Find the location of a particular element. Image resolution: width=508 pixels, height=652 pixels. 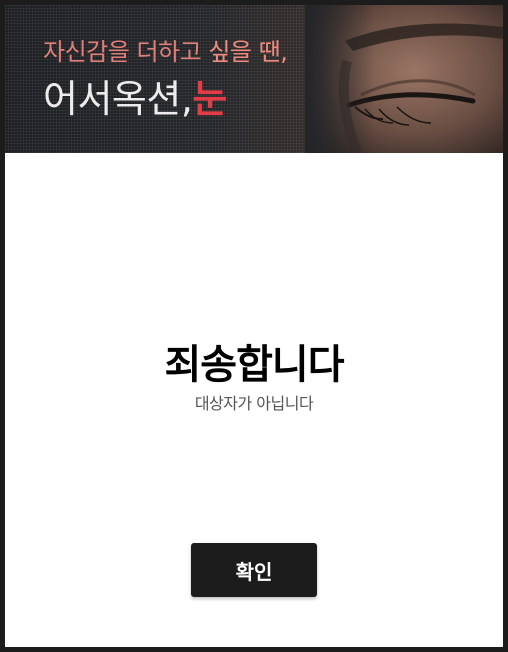

banner-title: 어서옥션,눈 is located at coordinates (135, 99).